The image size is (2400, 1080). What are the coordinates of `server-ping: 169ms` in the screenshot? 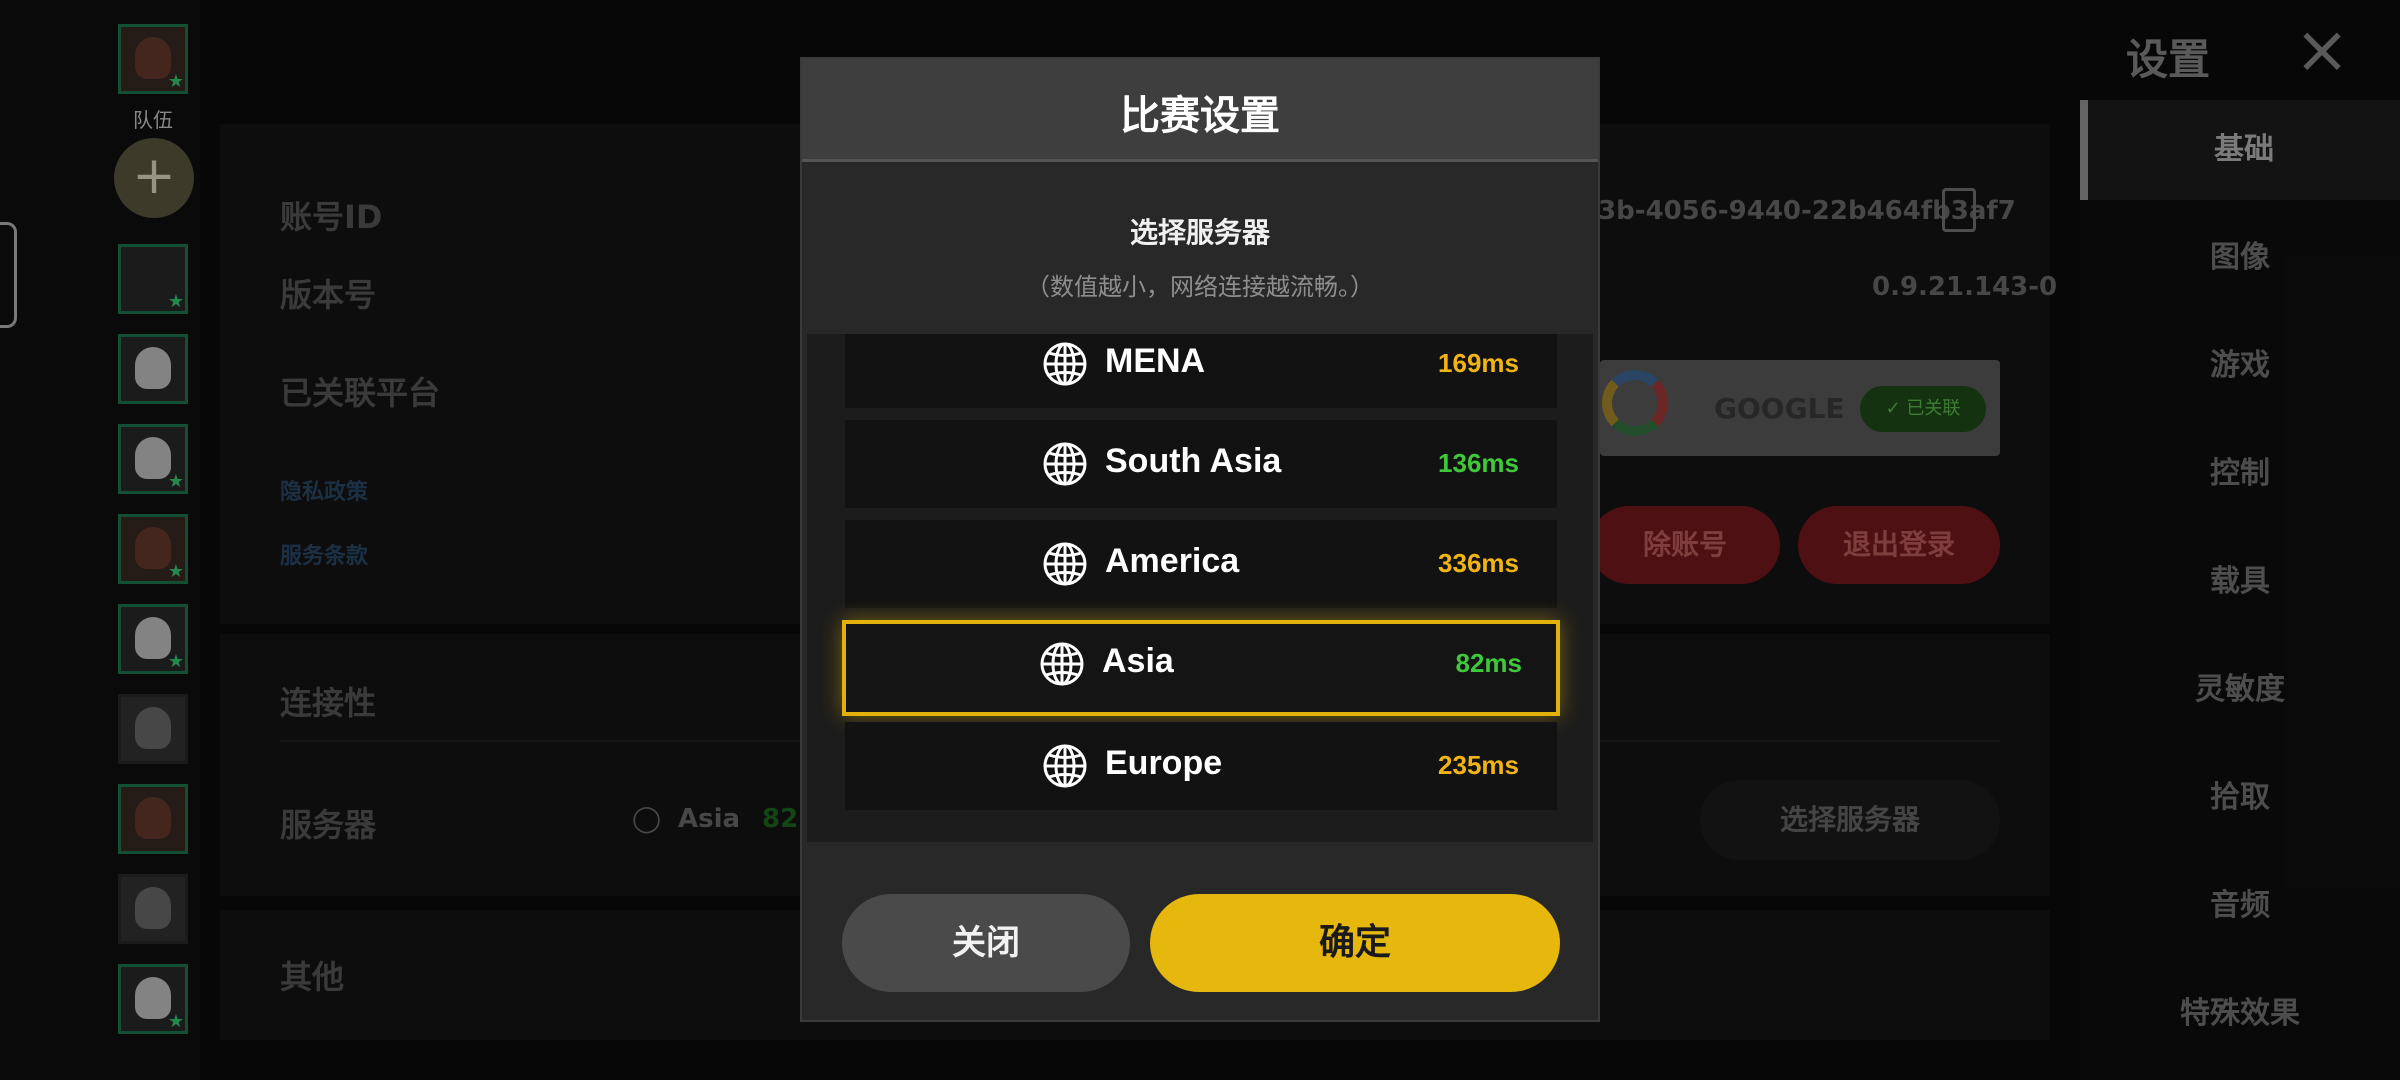 It's located at (1478, 363).